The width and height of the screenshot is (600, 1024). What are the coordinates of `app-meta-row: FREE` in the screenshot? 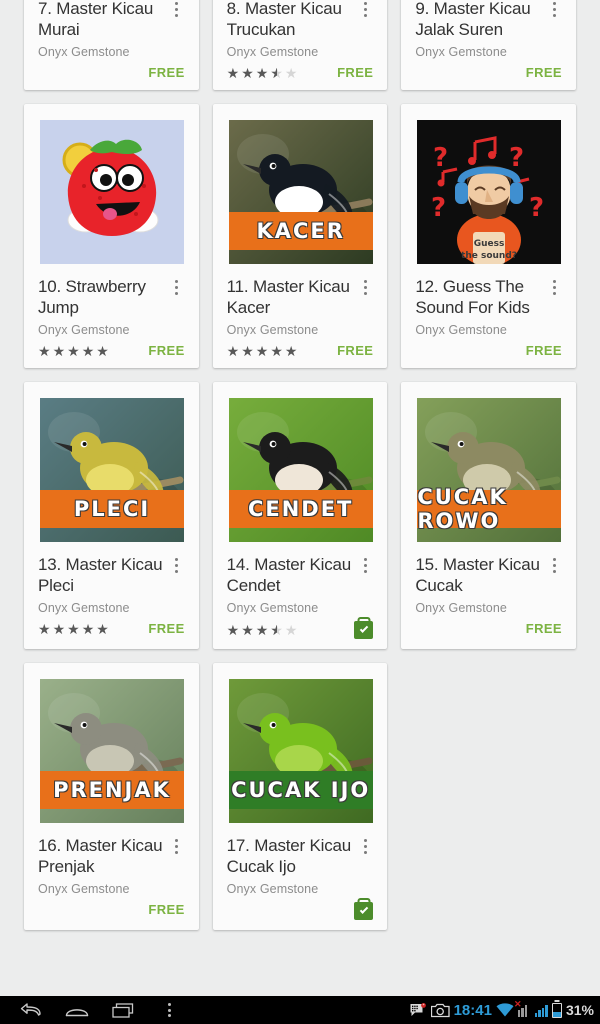 It's located at (111, 914).